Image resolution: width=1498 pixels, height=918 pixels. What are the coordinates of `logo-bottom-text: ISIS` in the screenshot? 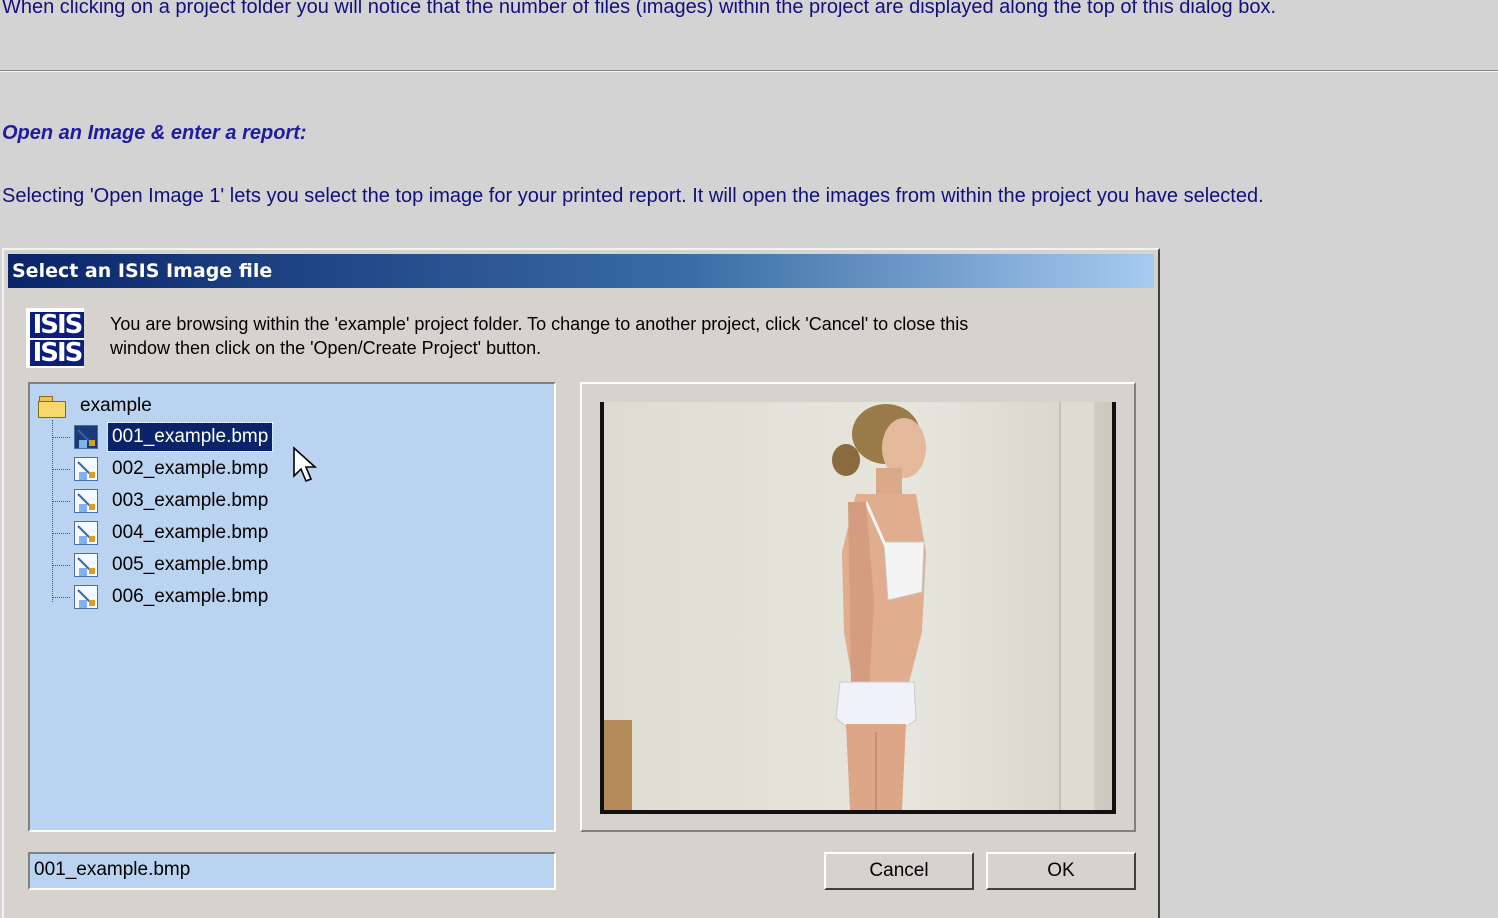 It's located at (57, 353).